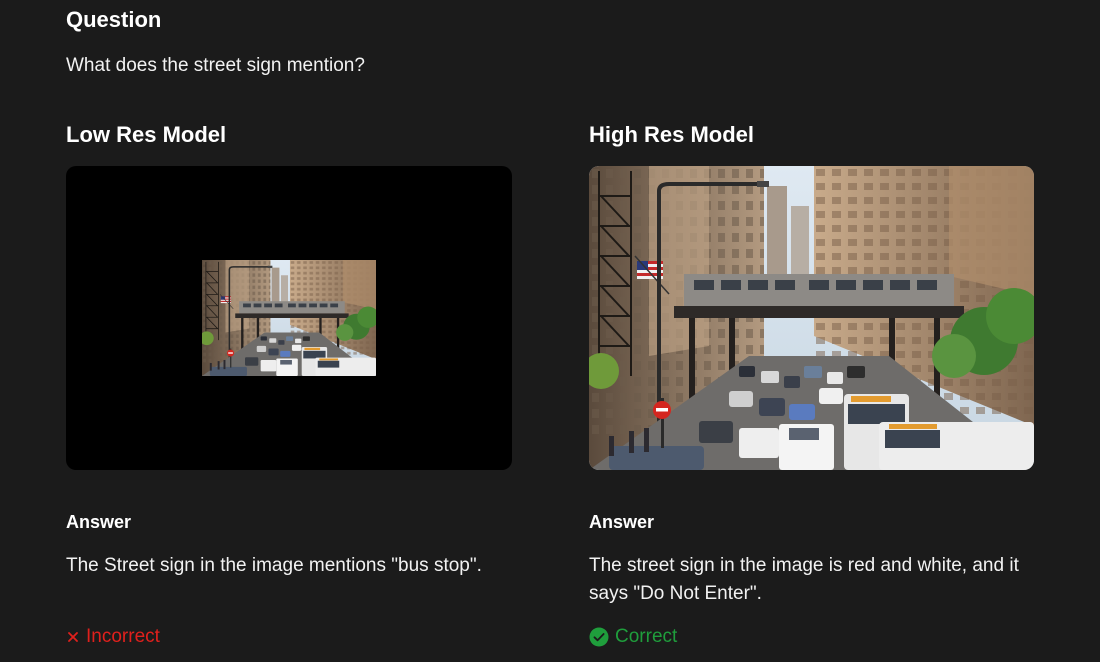  I want to click on high-res-verdict: Correct, so click(633, 637).